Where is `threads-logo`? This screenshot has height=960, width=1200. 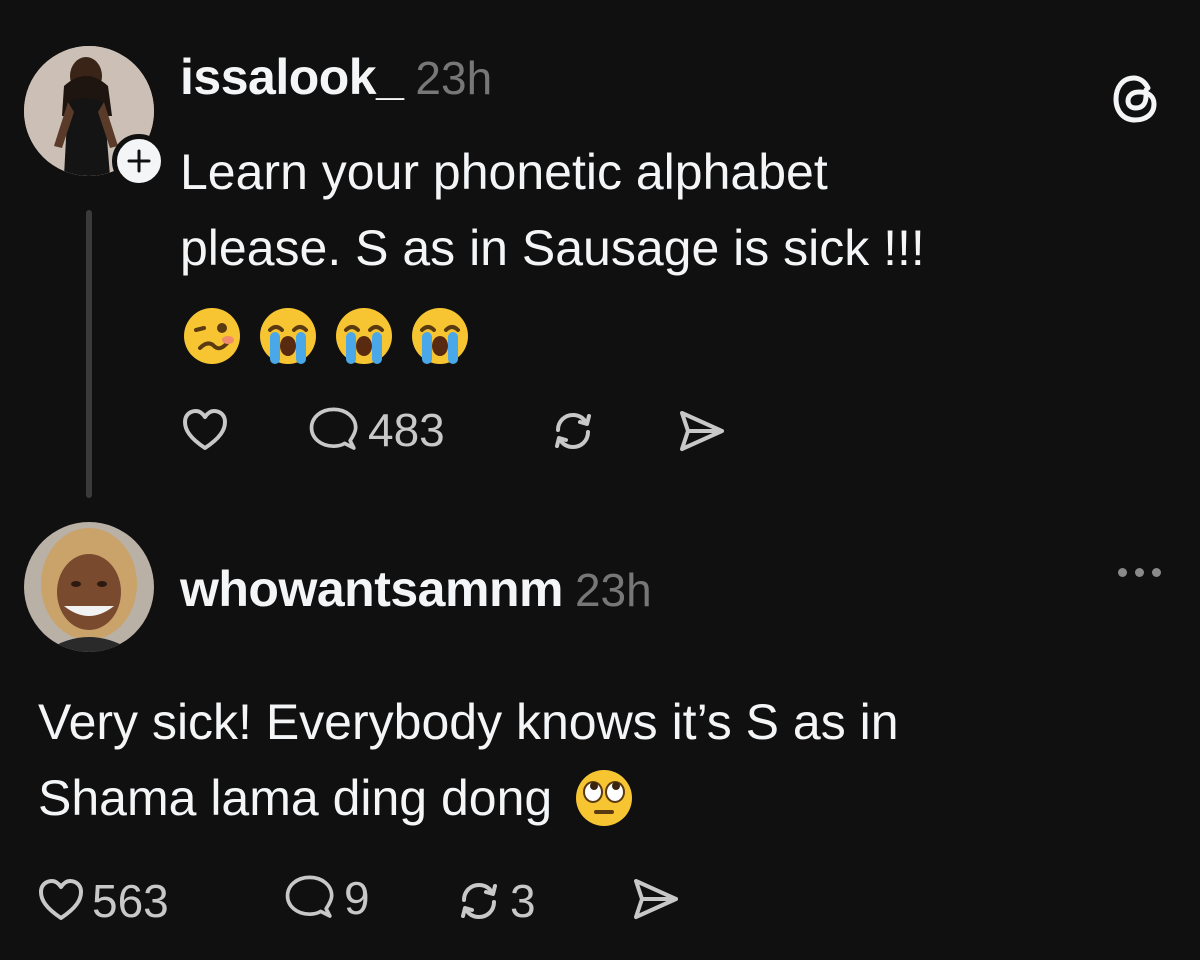 threads-logo is located at coordinates (1137, 101).